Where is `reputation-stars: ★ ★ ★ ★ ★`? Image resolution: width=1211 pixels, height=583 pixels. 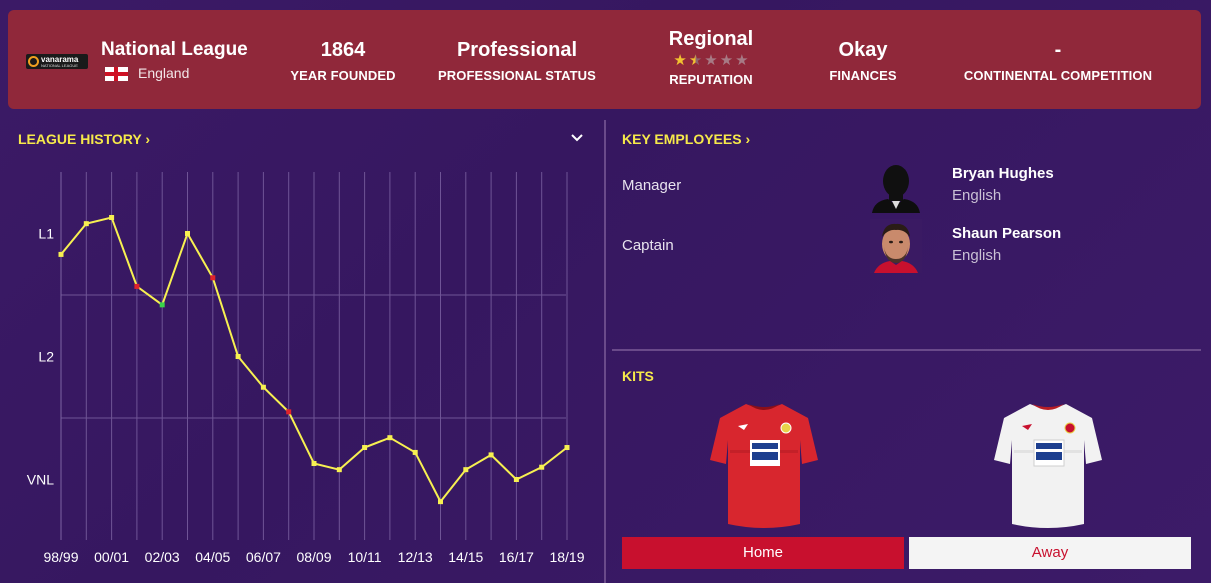 reputation-stars: ★ ★ ★ ★ ★ is located at coordinates (711, 60).